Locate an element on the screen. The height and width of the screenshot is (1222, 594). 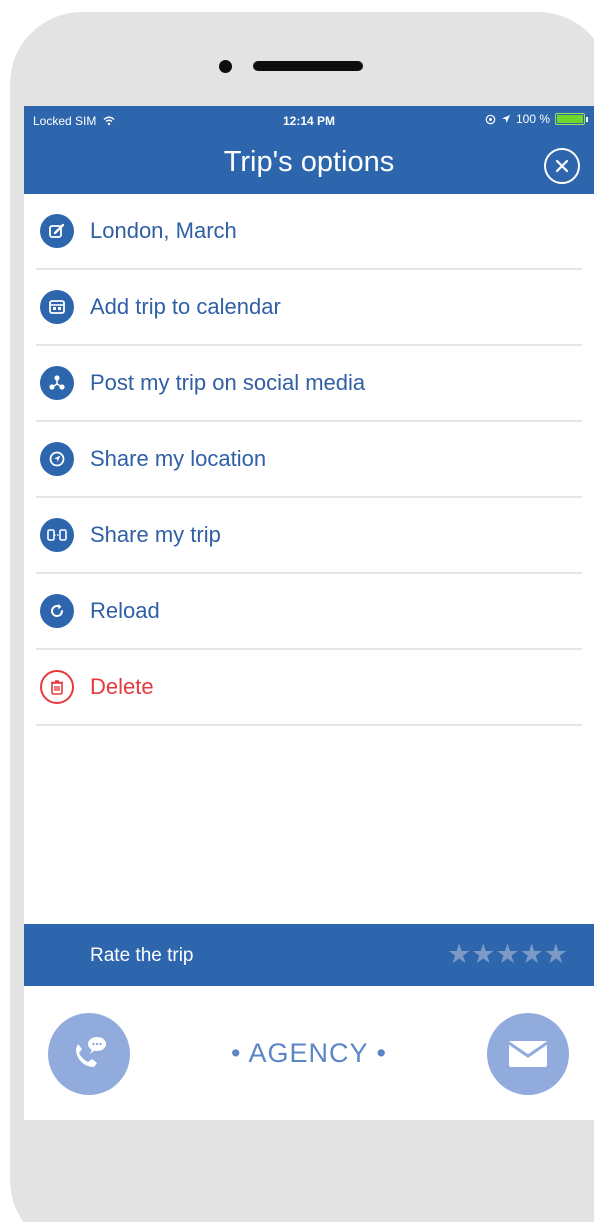
page-title: Trip's options is located at coordinates (309, 162).